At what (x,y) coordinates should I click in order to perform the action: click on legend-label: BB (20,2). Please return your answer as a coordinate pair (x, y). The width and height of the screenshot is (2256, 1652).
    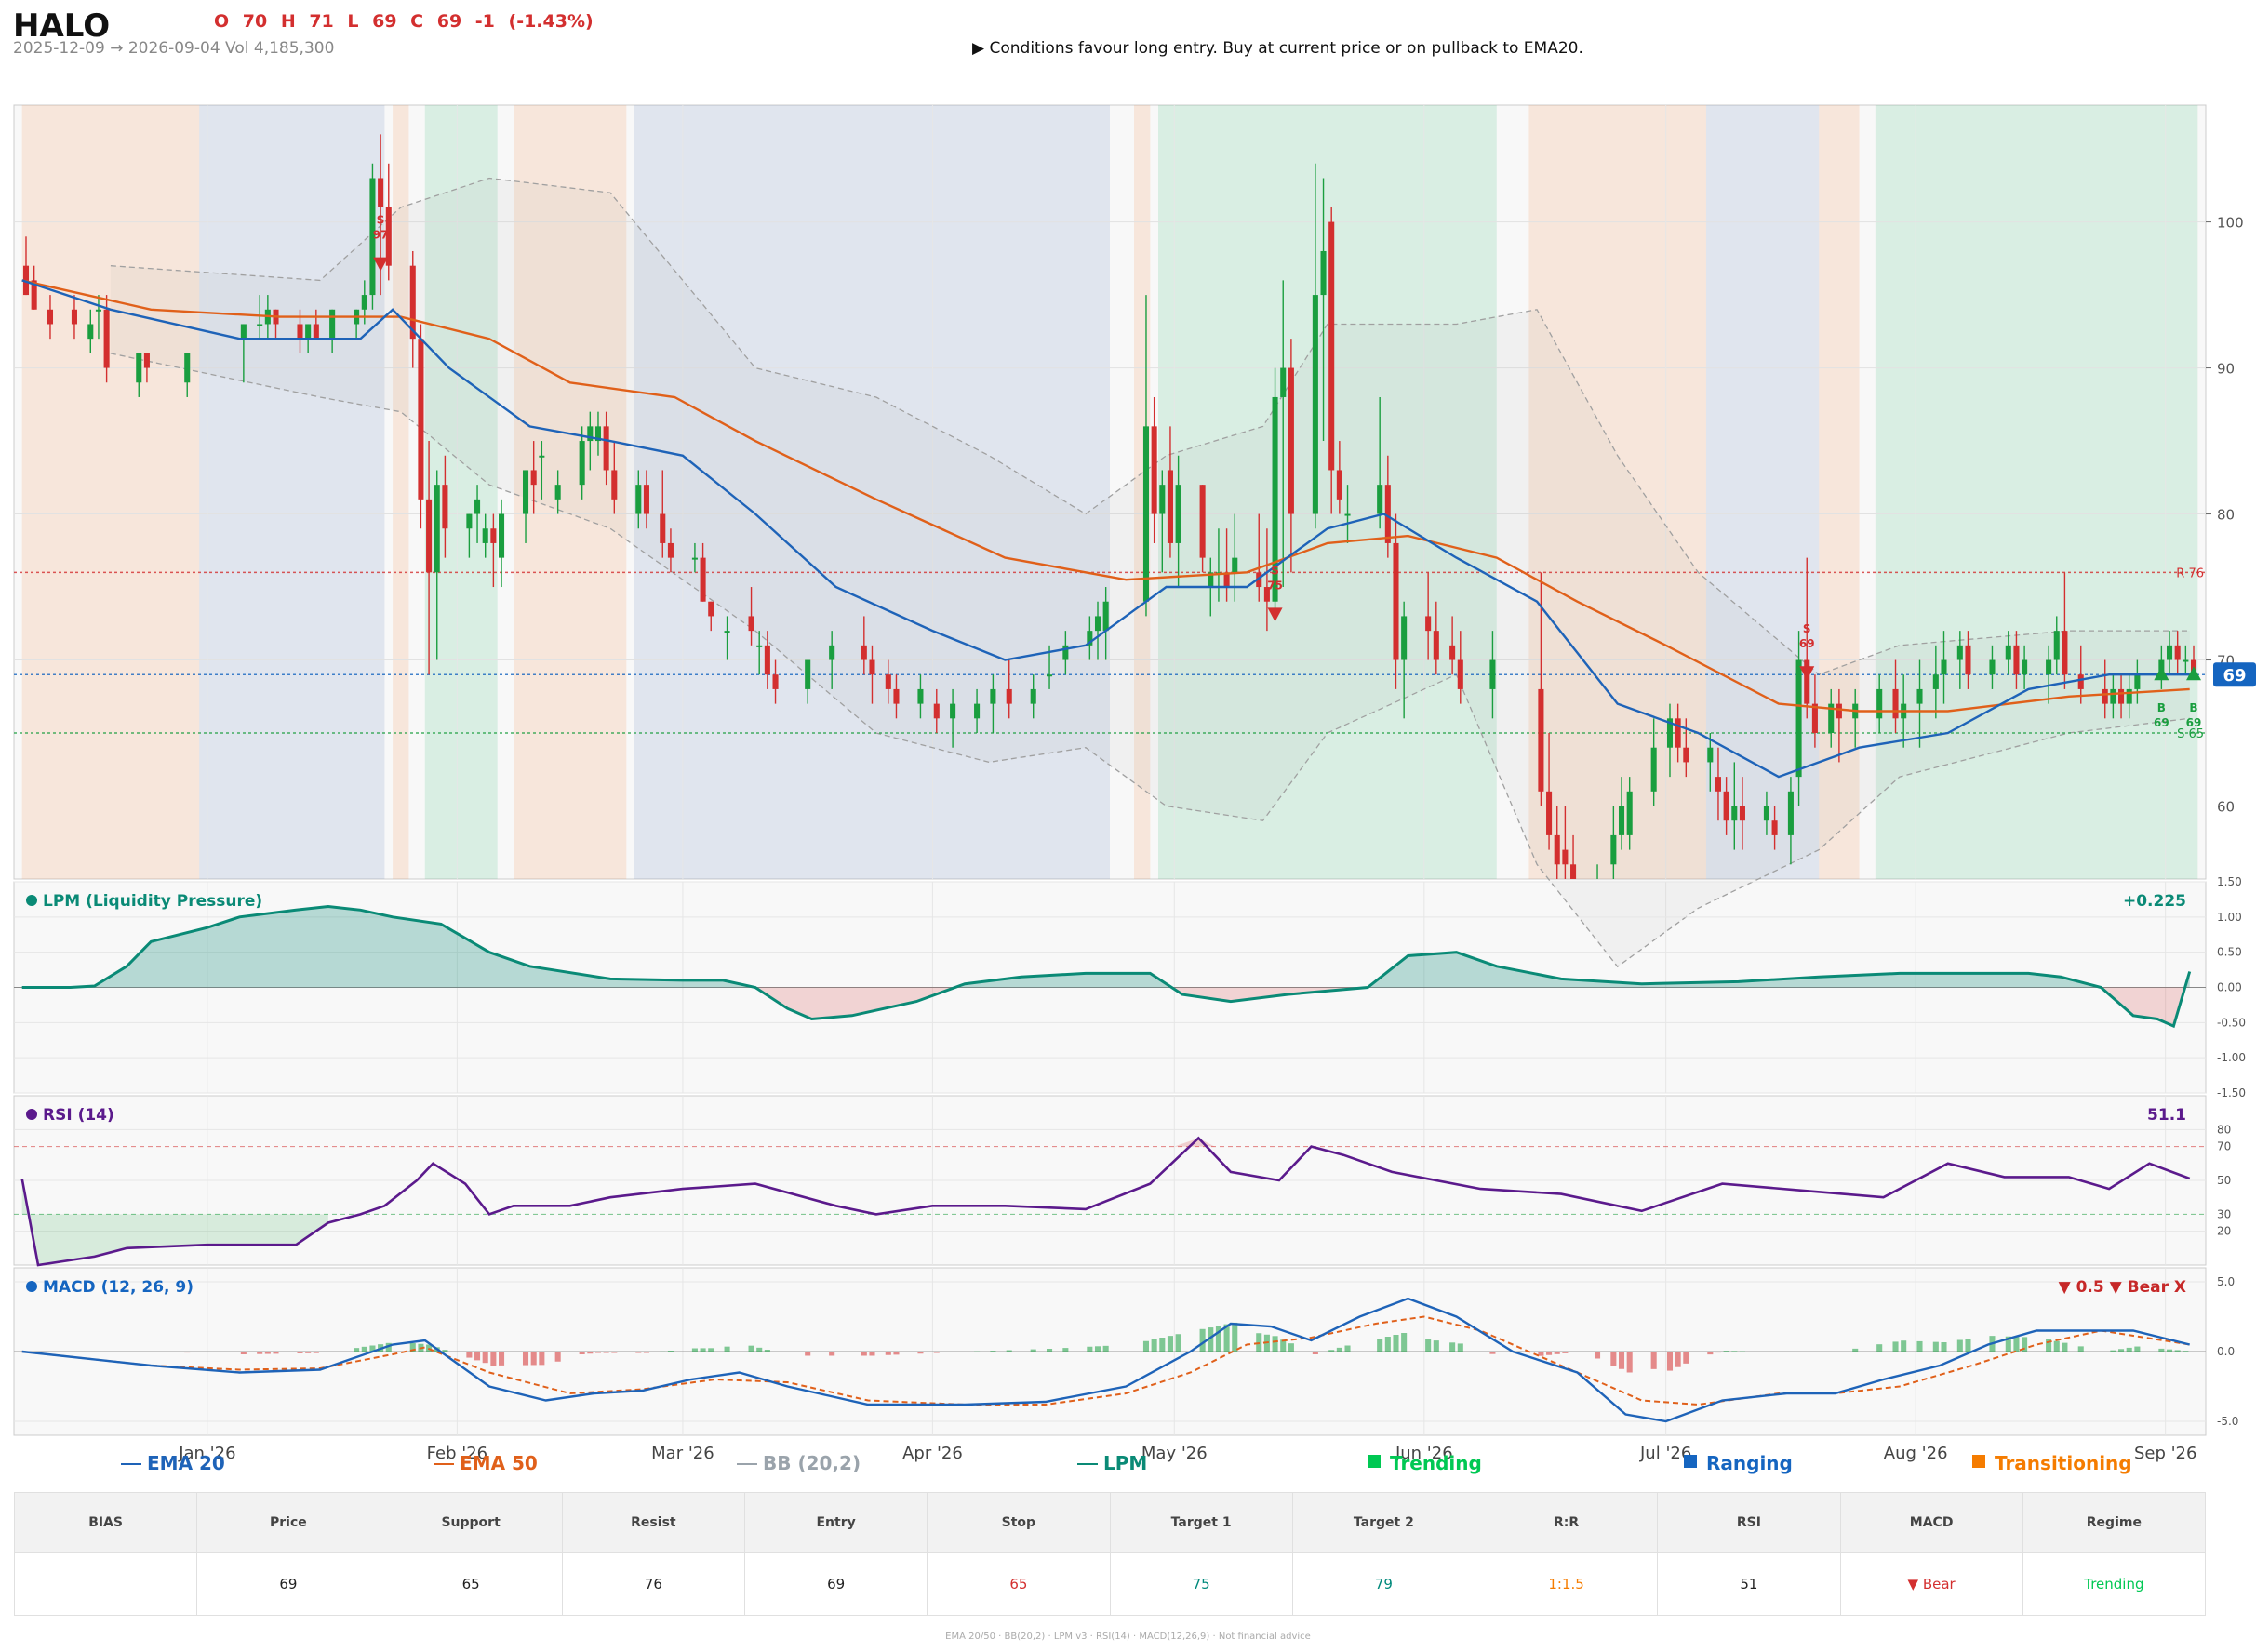
    Looking at the image, I should click on (812, 1463).